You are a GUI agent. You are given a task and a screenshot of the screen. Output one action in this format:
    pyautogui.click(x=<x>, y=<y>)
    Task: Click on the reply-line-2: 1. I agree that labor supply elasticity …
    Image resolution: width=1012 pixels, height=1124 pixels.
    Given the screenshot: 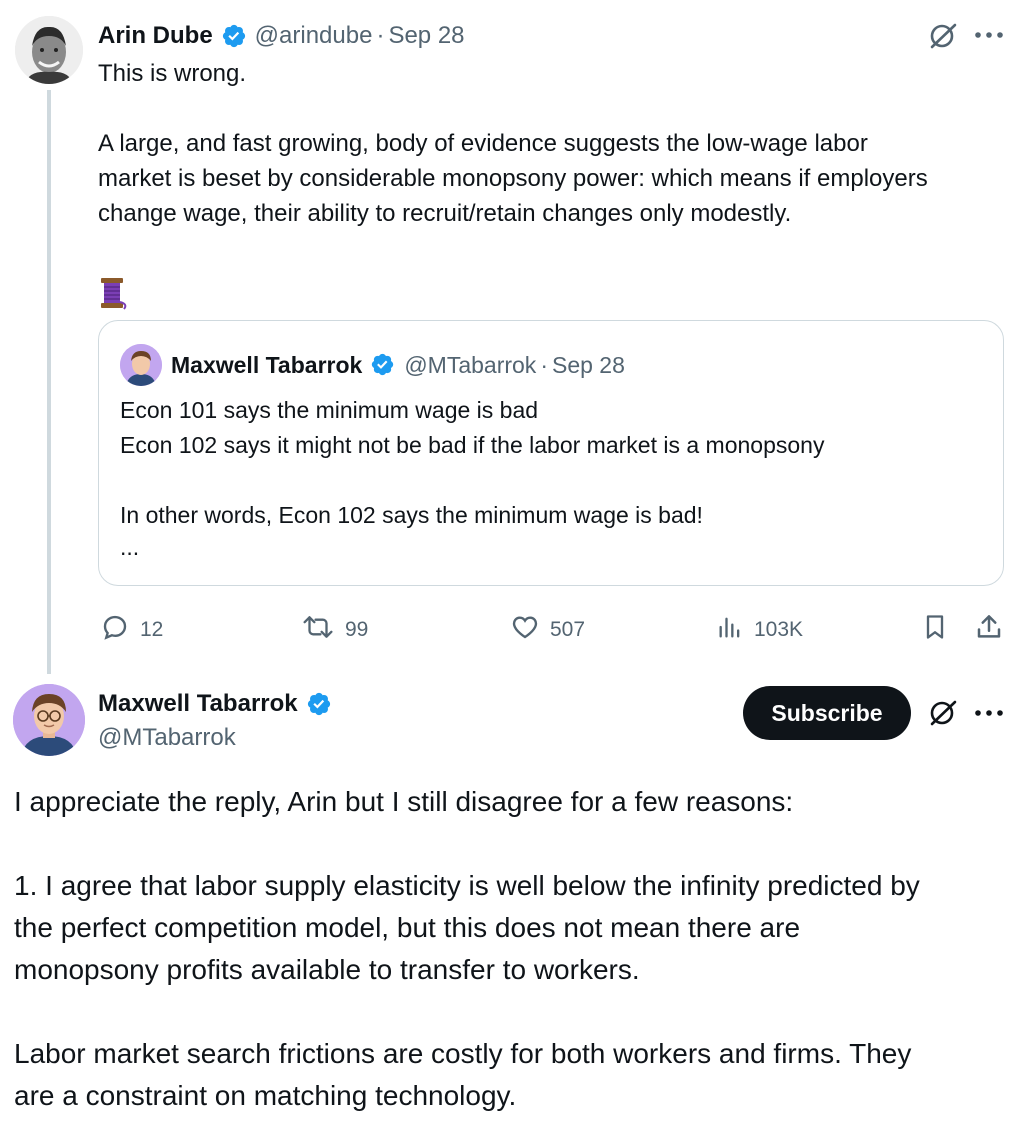 What is the action you would take?
    pyautogui.click(x=467, y=885)
    